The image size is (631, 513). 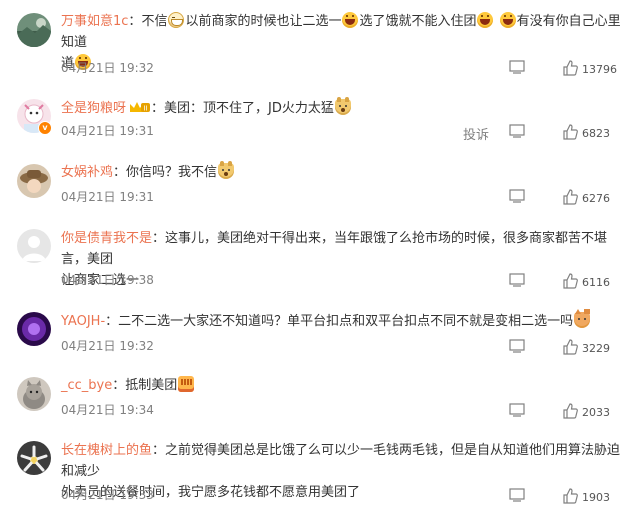 I want to click on like-button: 6276, so click(x=586, y=197).